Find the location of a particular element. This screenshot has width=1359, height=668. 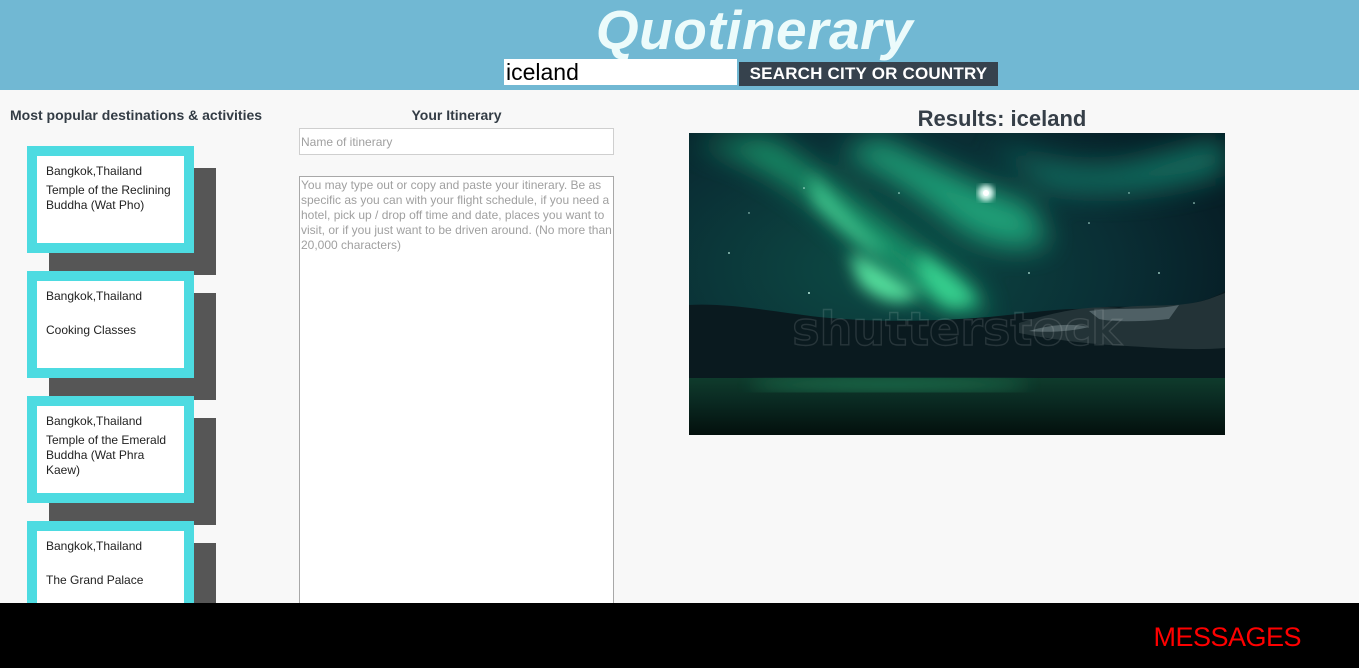

card-activity: Temple of the Reclining Buddha (Wat Pho) is located at coordinates (108, 197).